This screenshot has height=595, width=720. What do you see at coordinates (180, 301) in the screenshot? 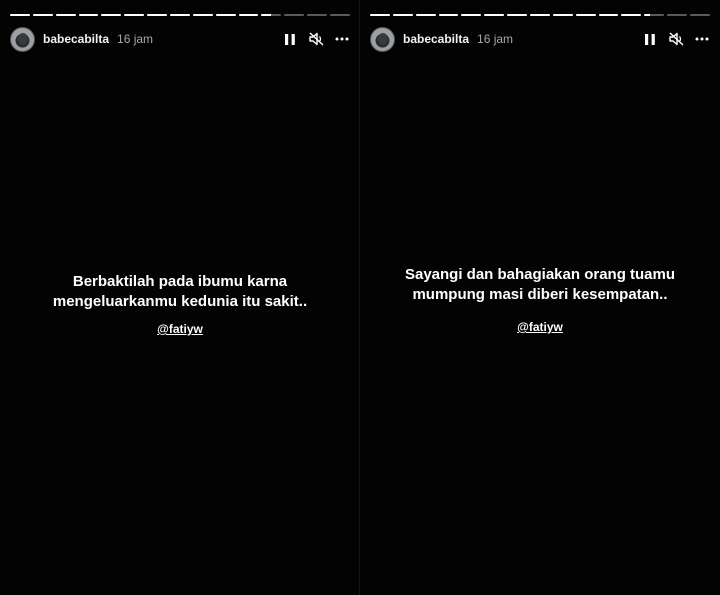
I see `caption-line: mengeluarkanmu kedunia itu sakit..` at bounding box center [180, 301].